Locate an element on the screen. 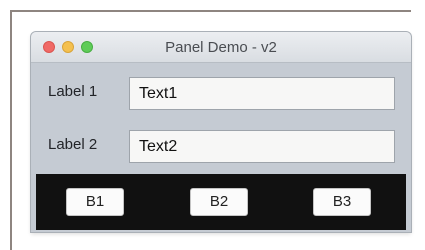 The width and height of the screenshot is (425, 250). b1-button: B1 is located at coordinates (95, 202).